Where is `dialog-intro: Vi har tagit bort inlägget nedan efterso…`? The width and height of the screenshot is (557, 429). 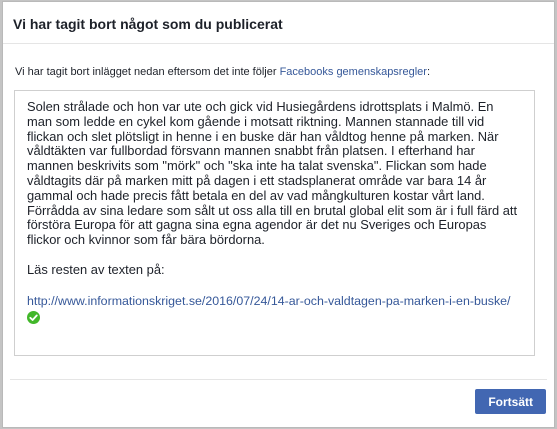
dialog-intro: Vi har tagit bort inlägget nedan efterso… is located at coordinates (222, 72).